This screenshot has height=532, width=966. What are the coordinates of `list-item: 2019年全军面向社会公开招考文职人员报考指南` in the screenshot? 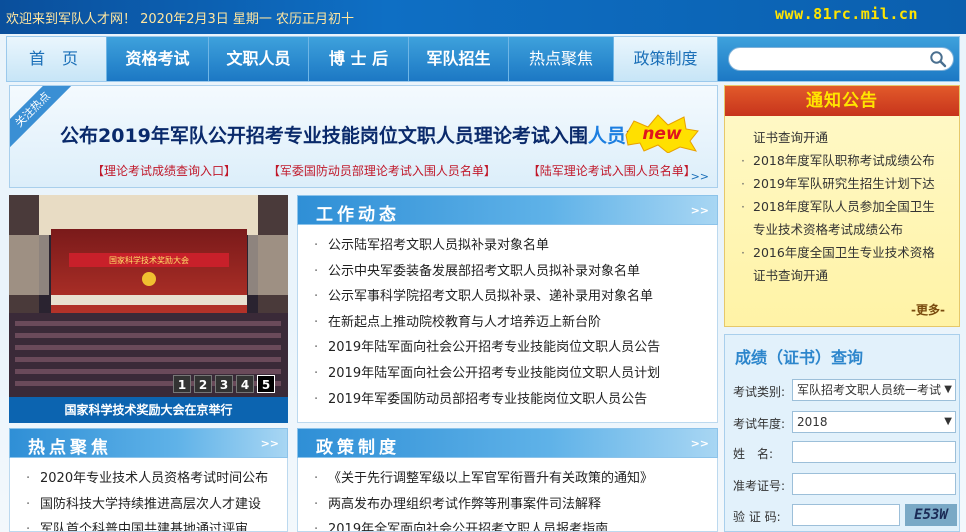 It's located at (514, 524).